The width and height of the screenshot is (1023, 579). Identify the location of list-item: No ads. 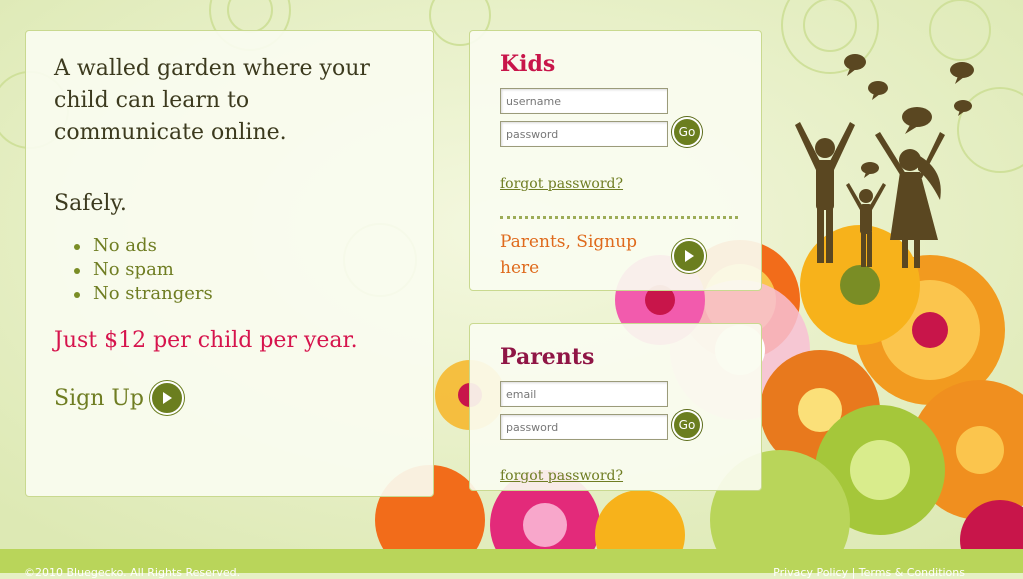
(239, 246).